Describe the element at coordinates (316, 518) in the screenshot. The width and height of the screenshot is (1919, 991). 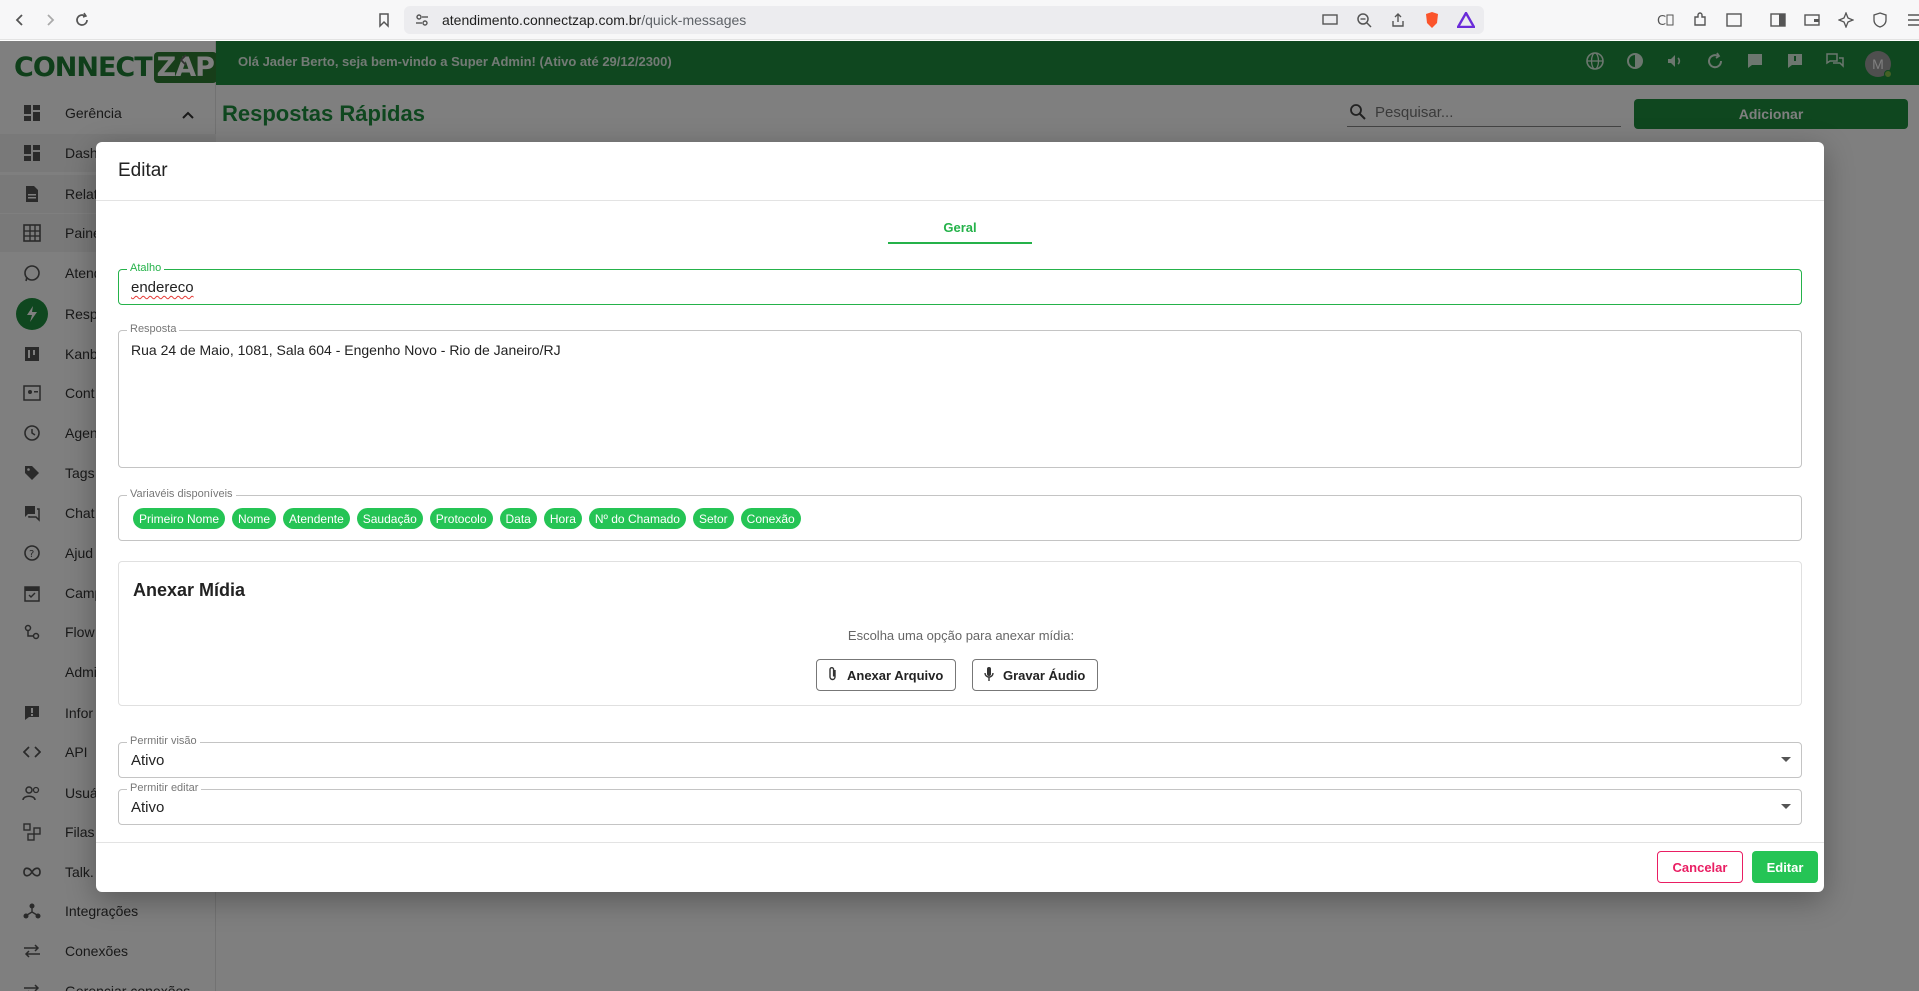
I see `variable-chip: Atendente` at that location.